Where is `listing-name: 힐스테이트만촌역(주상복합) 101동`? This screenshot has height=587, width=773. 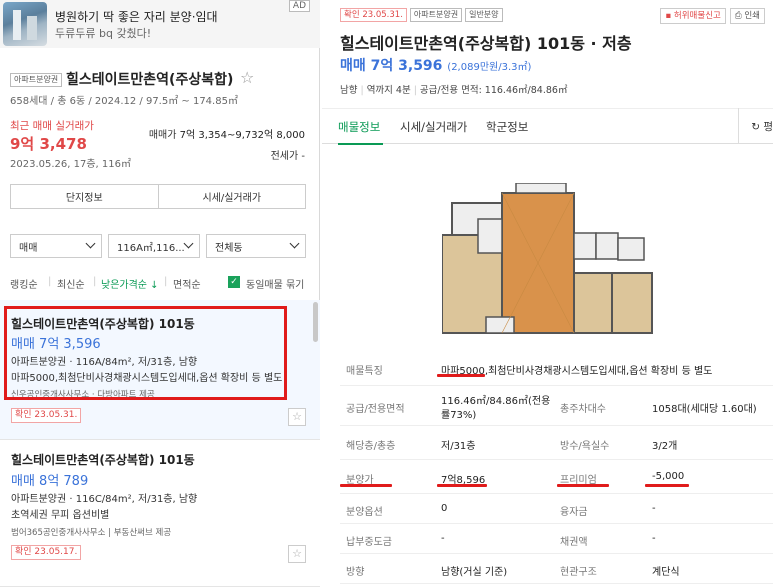 listing-name: 힐스테이트만촌역(주상복합) 101동 is located at coordinates (103, 460).